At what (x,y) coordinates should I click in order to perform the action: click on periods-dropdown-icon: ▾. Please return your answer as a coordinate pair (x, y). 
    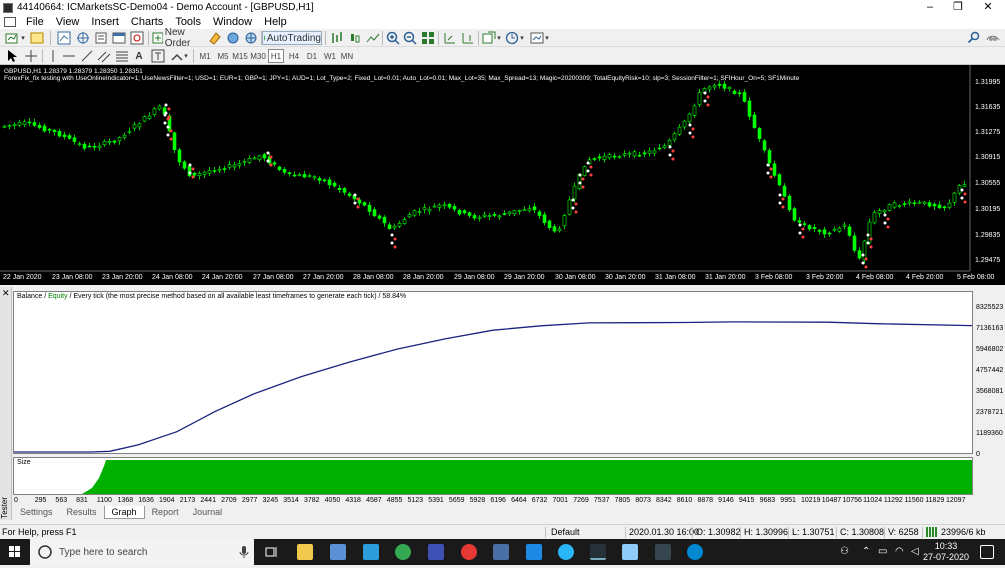
    Looking at the image, I should click on (522, 38).